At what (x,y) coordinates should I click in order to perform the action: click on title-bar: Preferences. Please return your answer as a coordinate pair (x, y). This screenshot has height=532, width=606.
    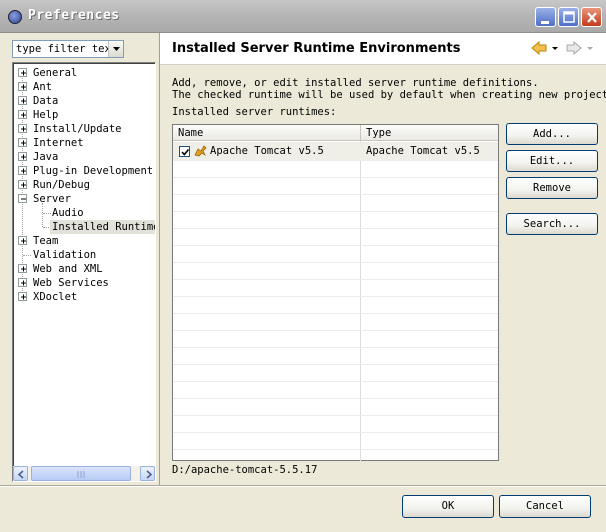
    Looking at the image, I should click on (303, 16).